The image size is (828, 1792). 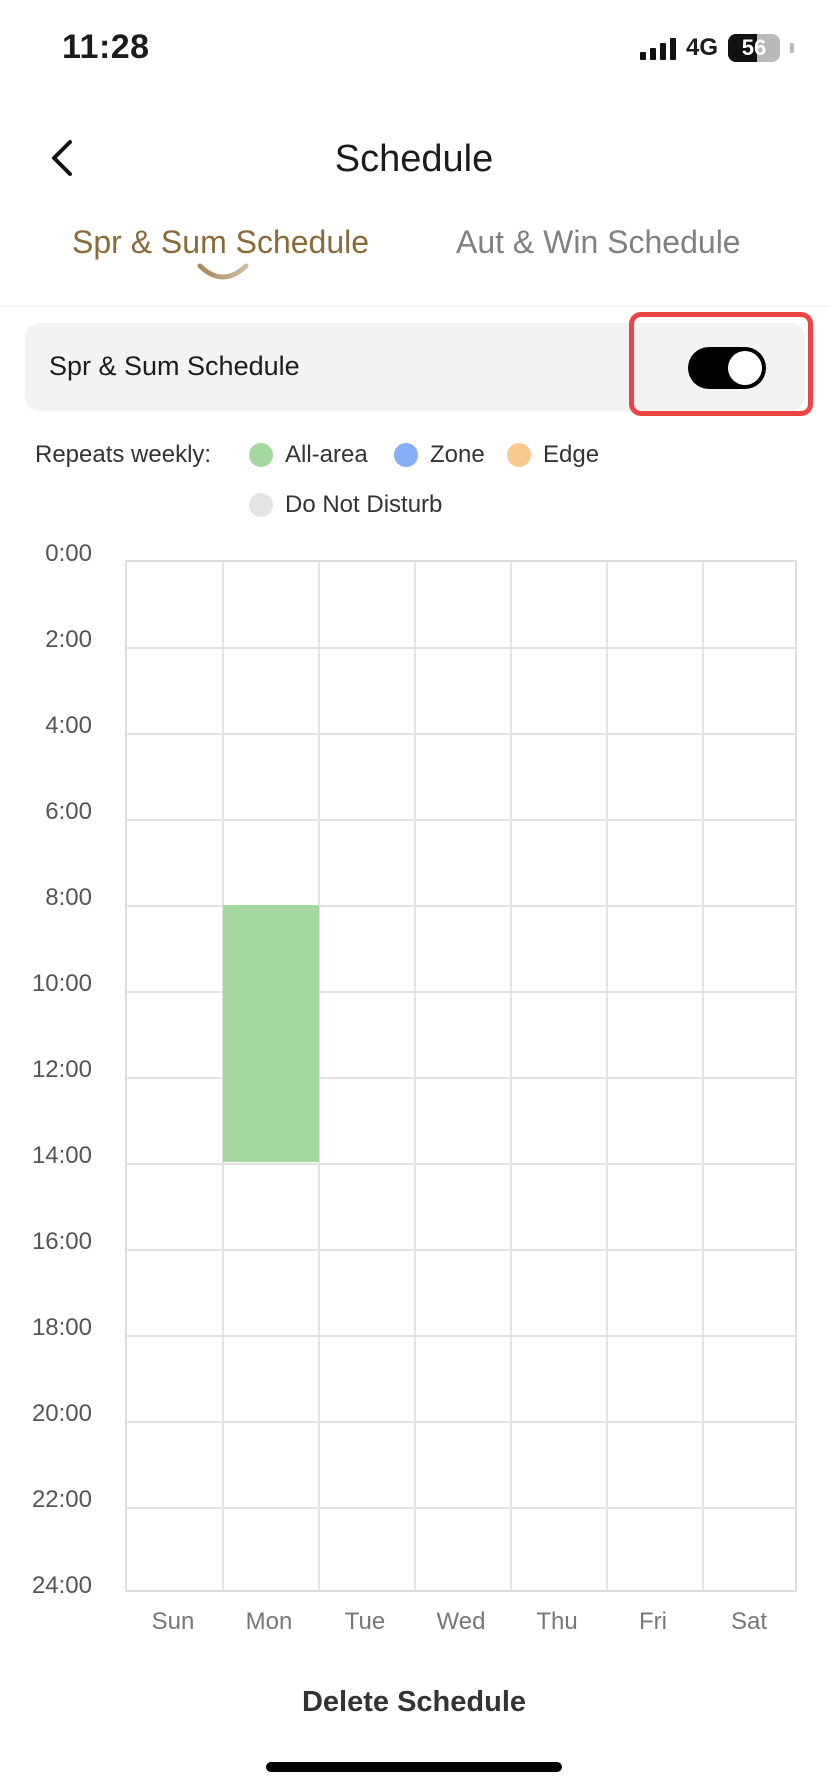 I want to click on time-label: 0:00, so click(x=68, y=553).